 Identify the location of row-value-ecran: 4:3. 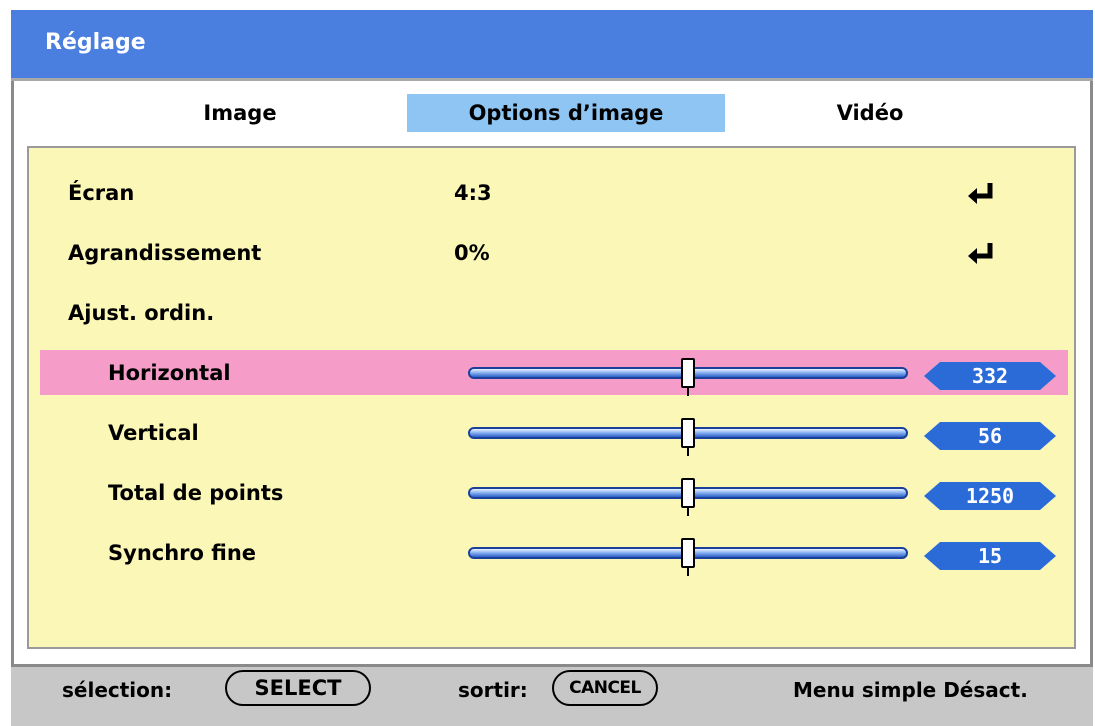
(473, 193).